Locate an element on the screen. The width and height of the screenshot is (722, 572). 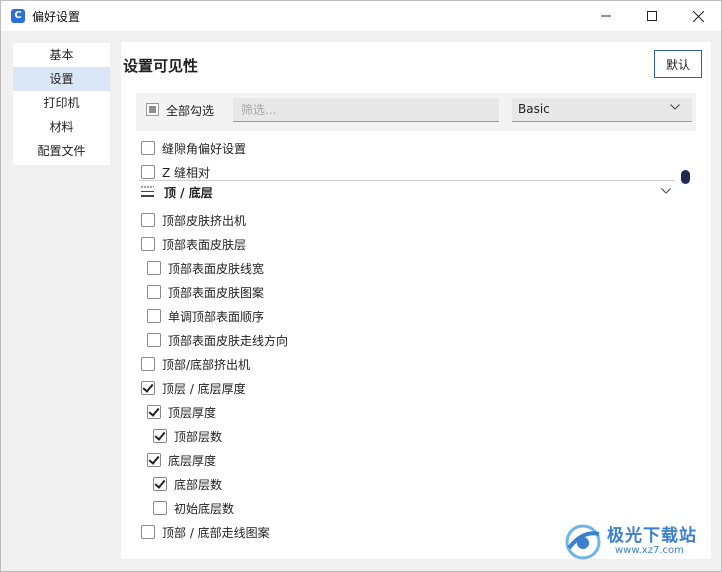
title-bar: C 偏好设置 is located at coordinates (361, 16).